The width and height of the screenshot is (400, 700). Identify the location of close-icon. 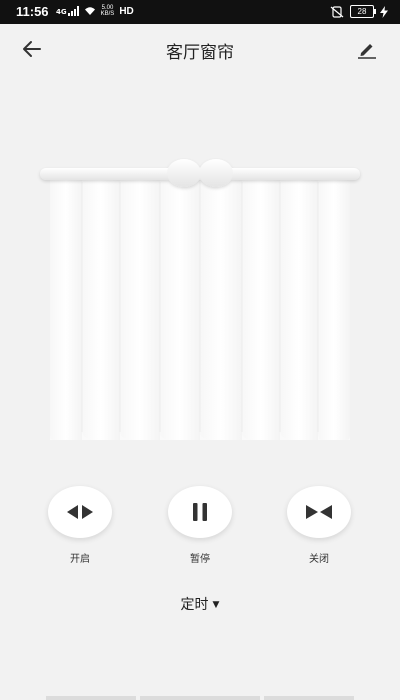
(319, 512).